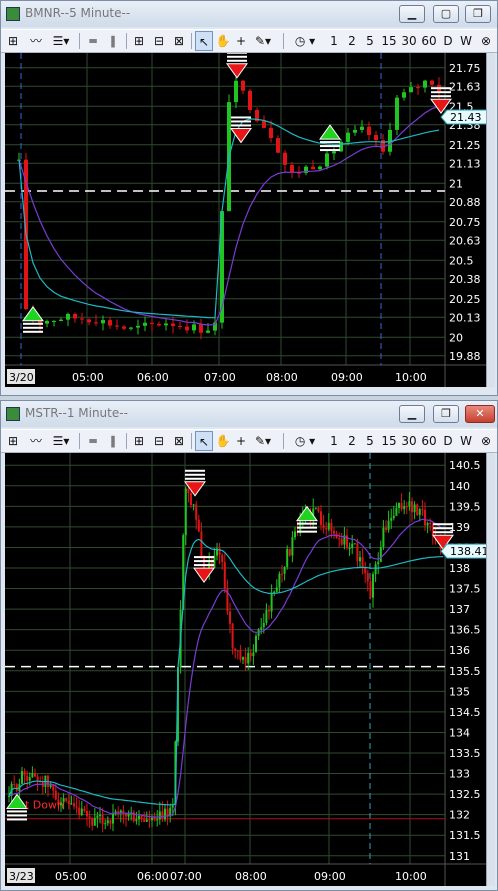  Describe the element at coordinates (465, 86) in the screenshot. I see `y-axis-tick-label: 21.63` at that location.